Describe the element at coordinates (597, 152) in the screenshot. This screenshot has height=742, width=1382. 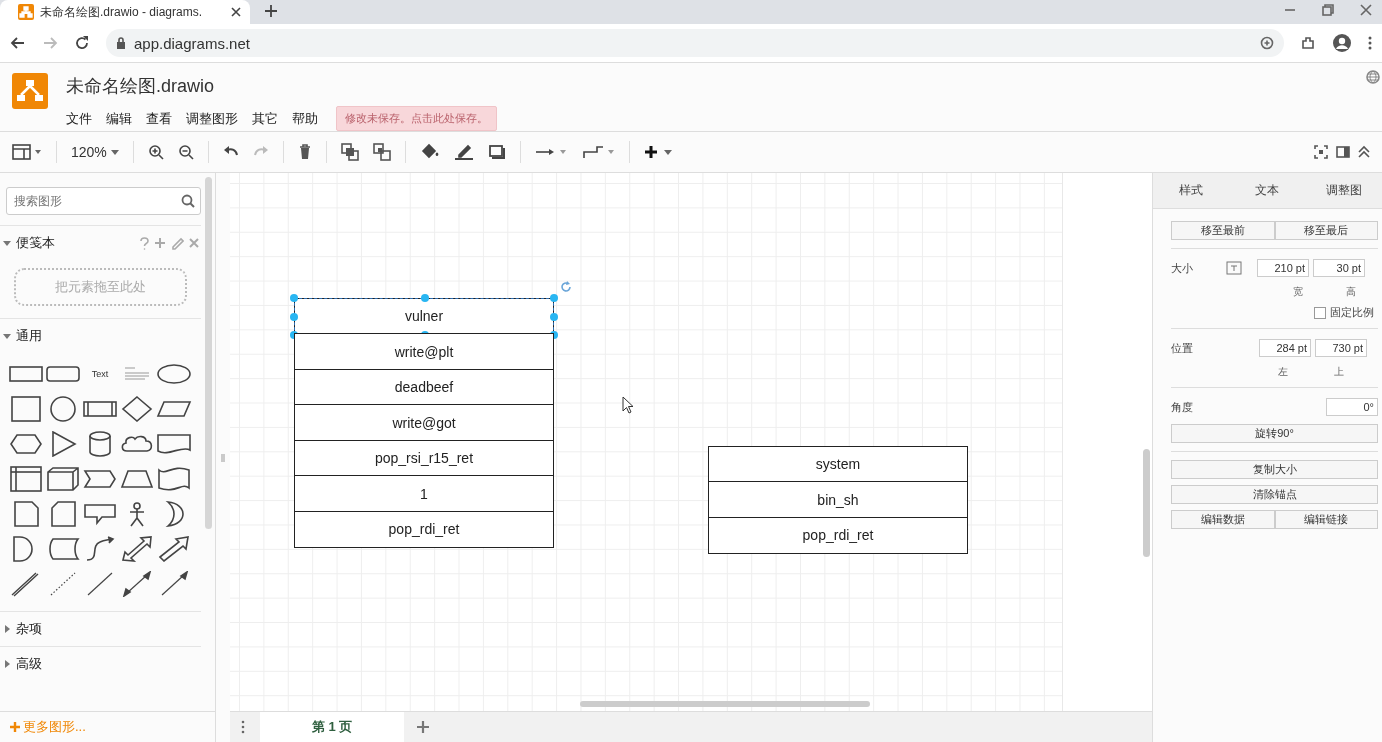
I see `waypoint-icon` at that location.